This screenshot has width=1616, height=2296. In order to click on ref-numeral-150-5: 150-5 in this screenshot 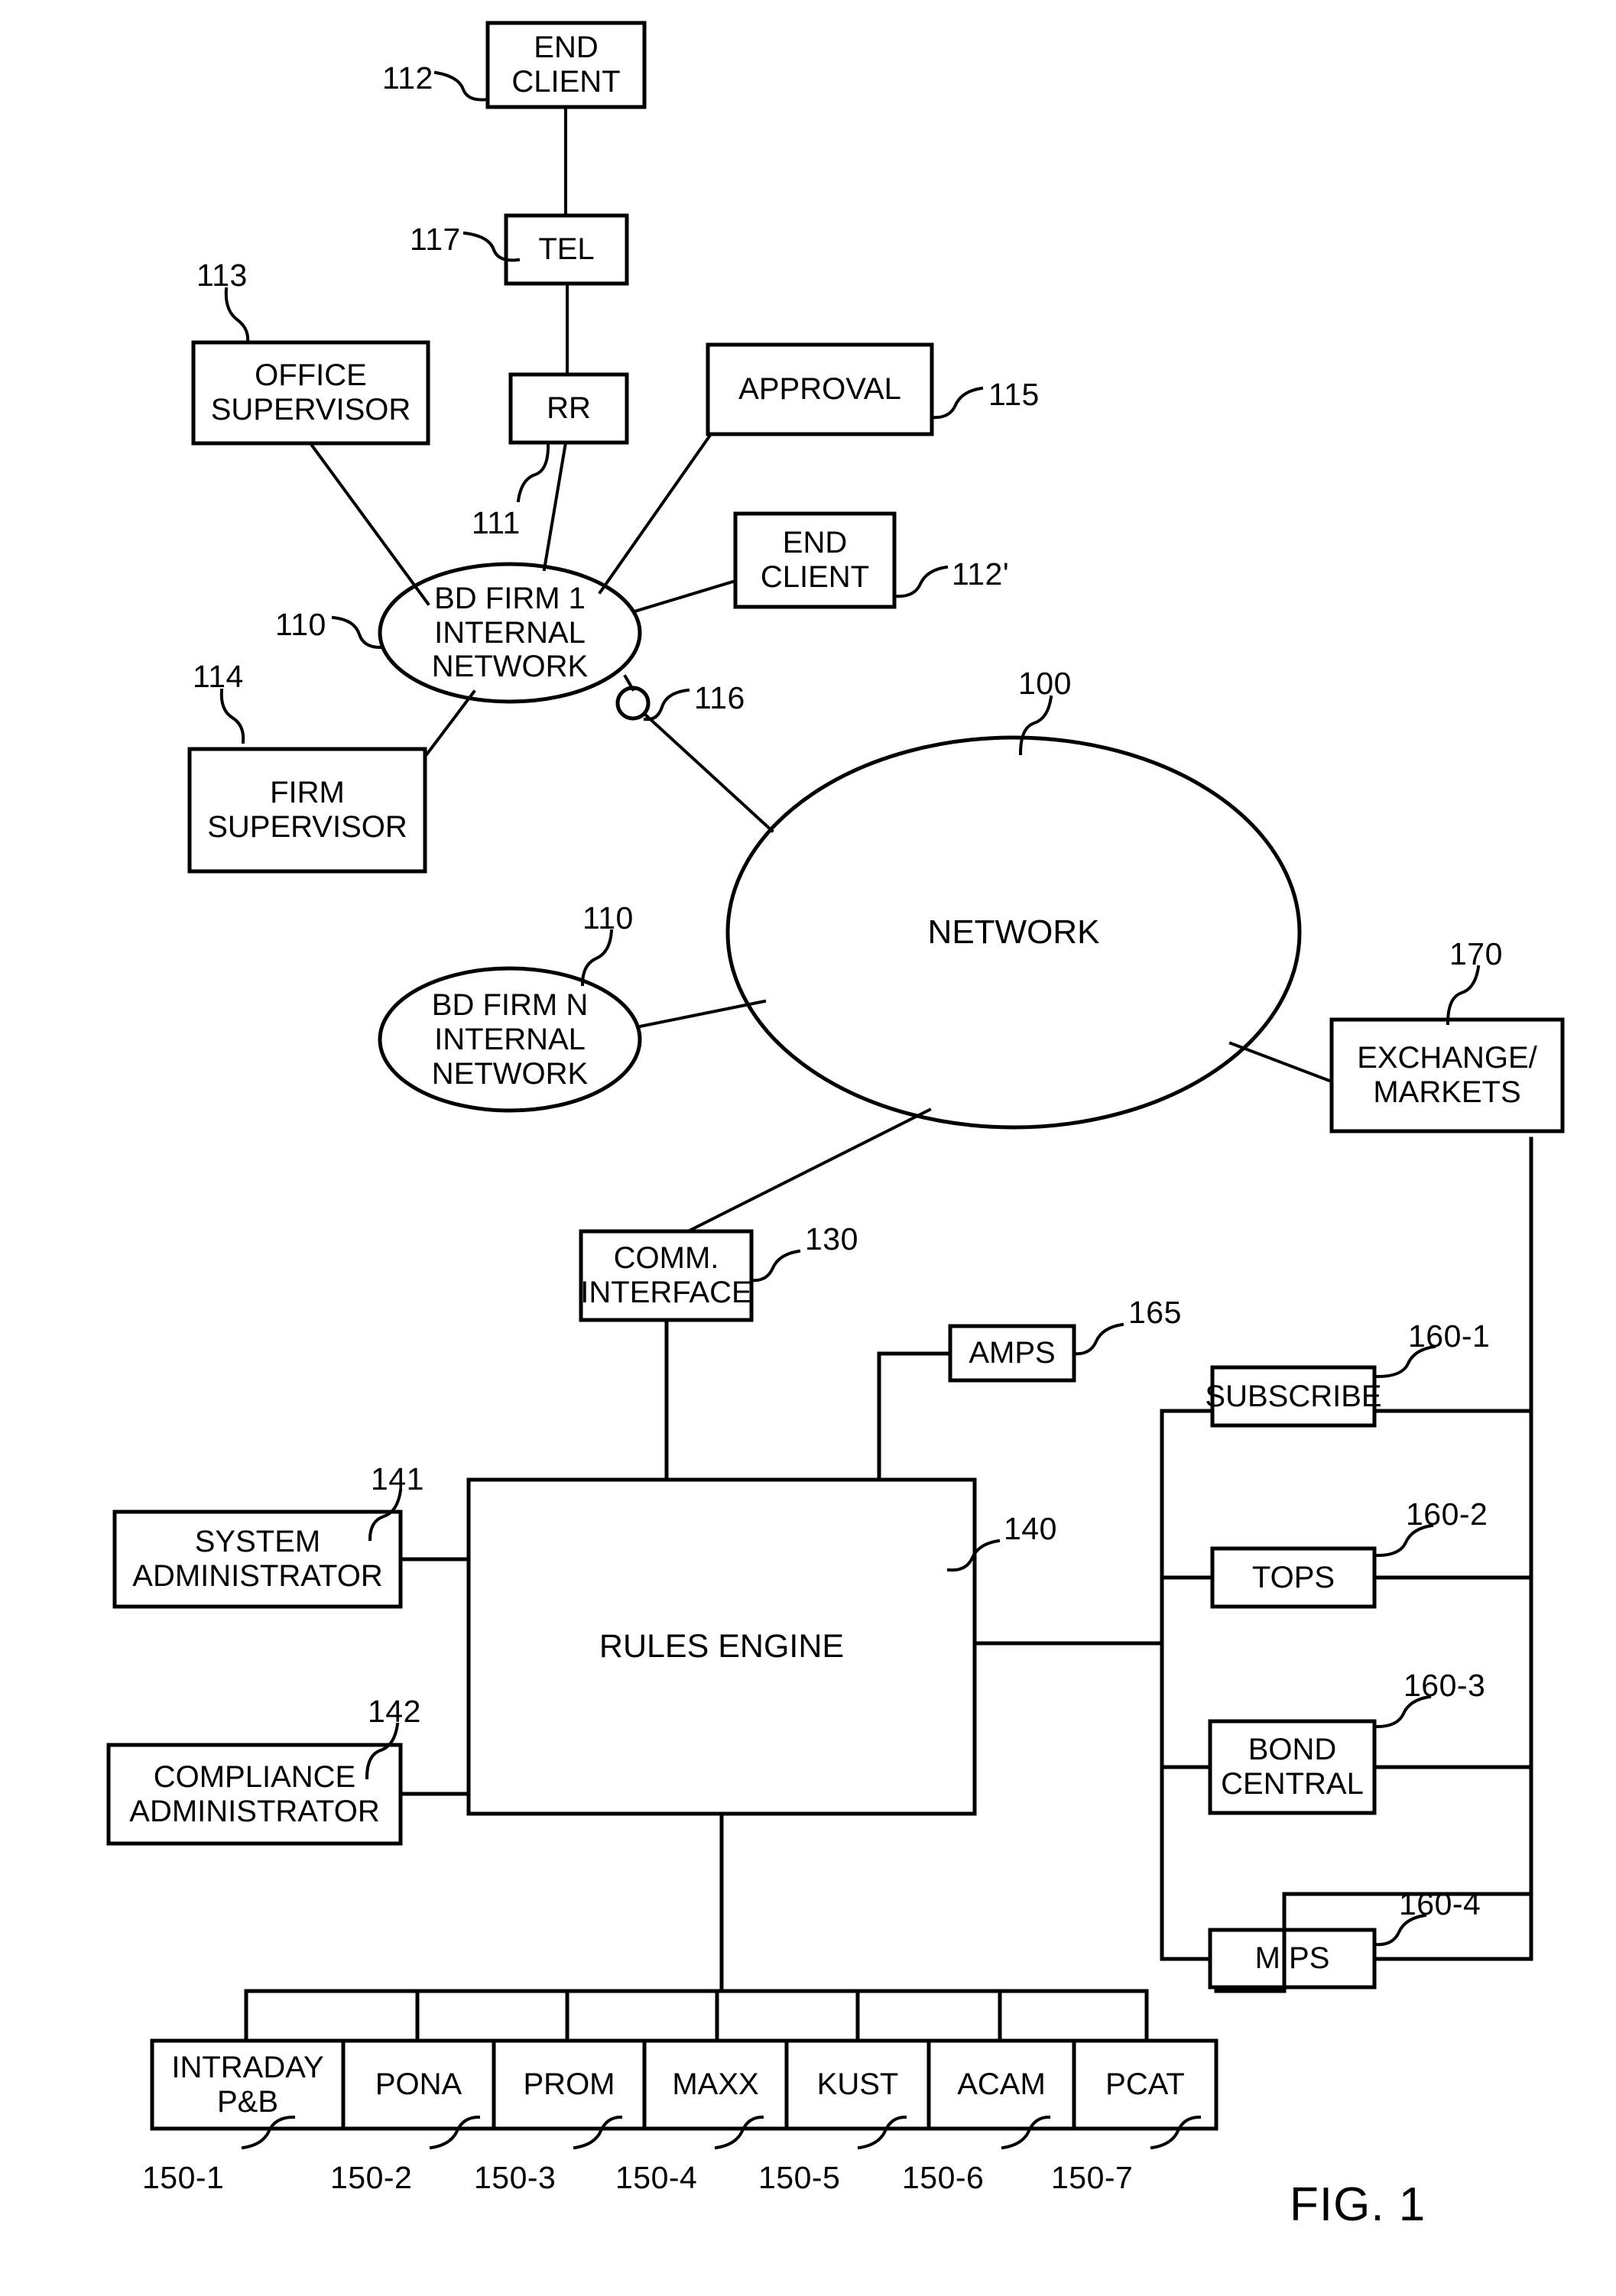, I will do `click(800, 2177)`.